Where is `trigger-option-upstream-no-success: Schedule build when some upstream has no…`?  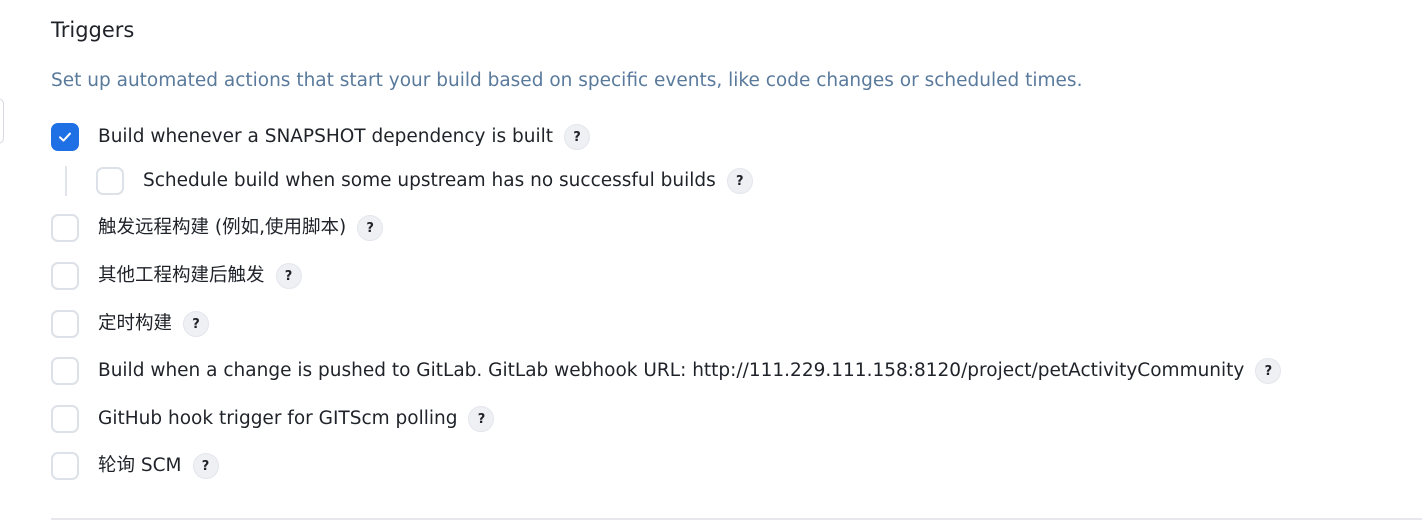 trigger-option-upstream-no-success: Schedule build when some upstream has no… is located at coordinates (424, 181).